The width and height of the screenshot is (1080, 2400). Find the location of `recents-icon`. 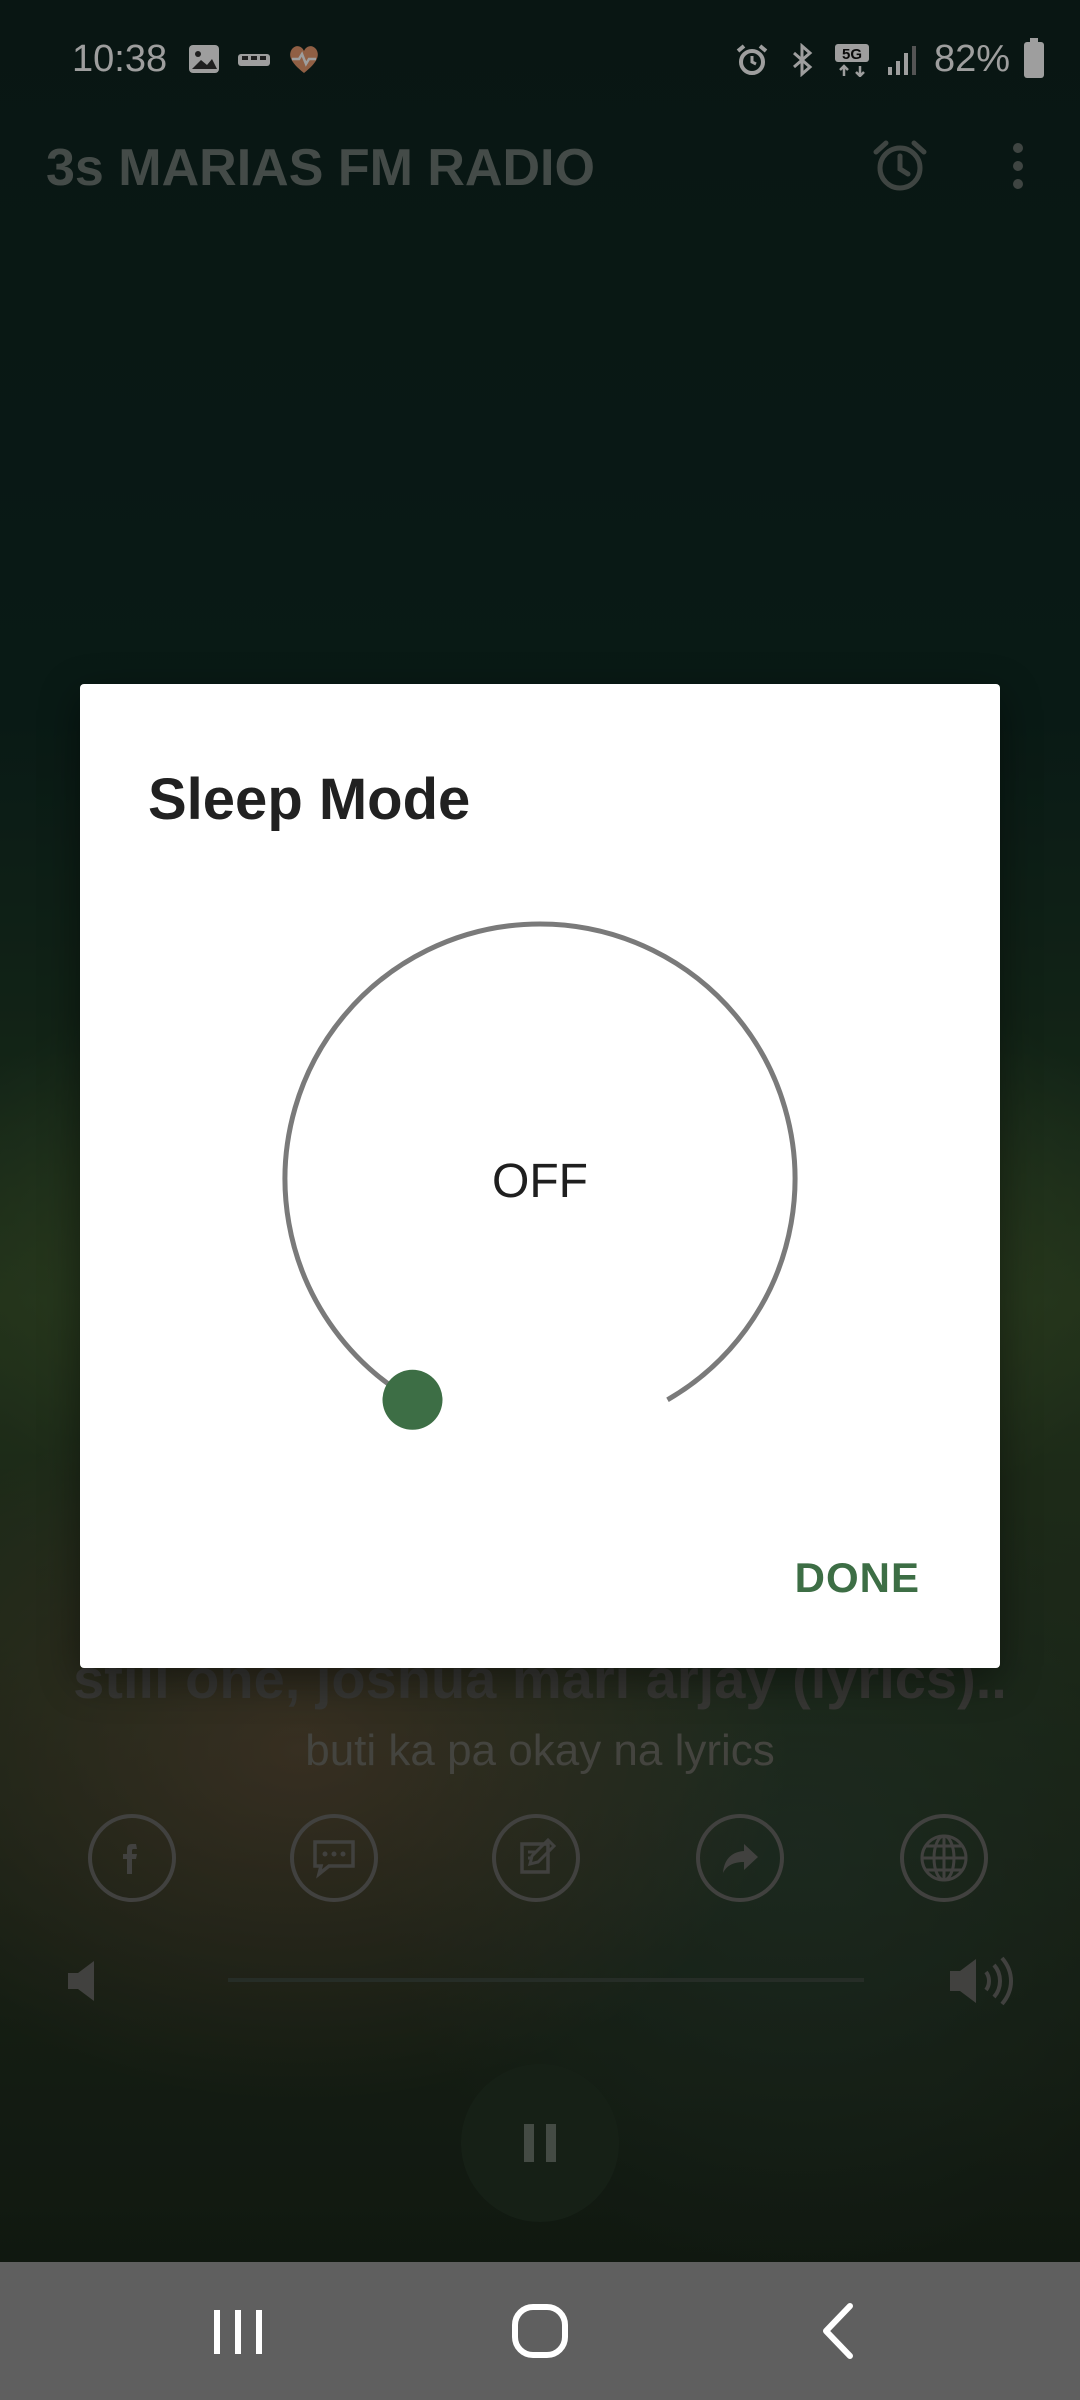

recents-icon is located at coordinates (238, 2331).